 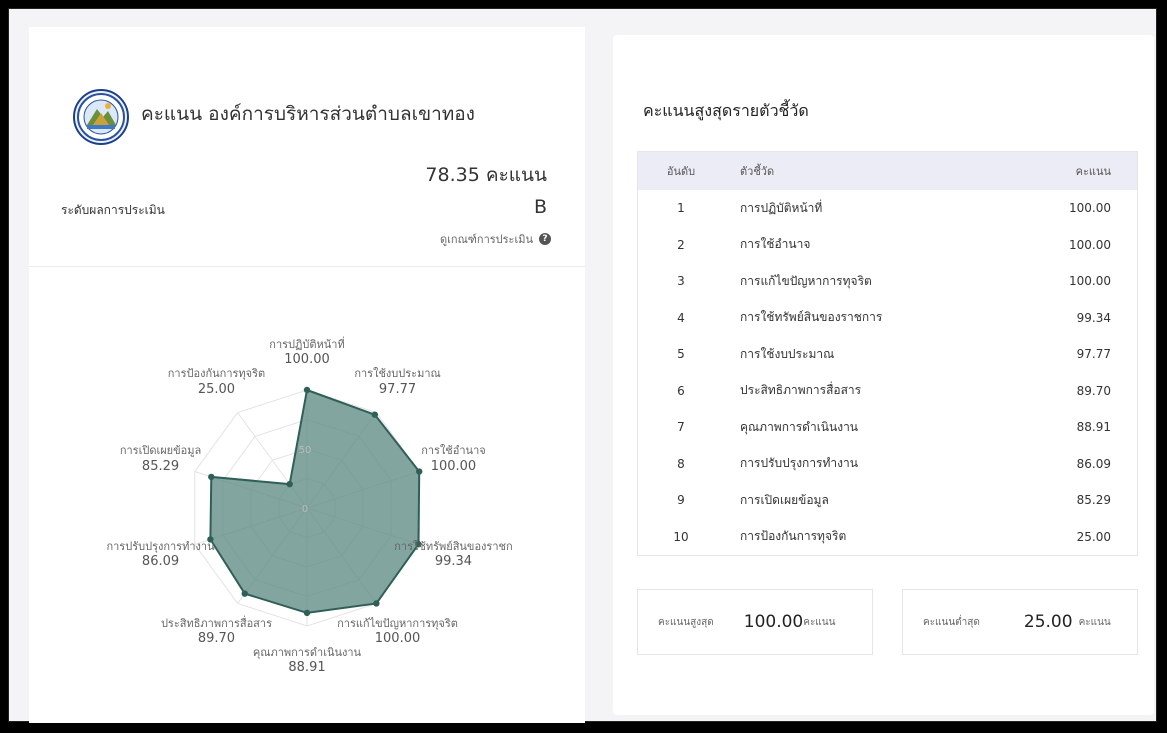 I want to click on row-indicator: คุณภาพการดำเนินงาน, so click(x=799, y=426).